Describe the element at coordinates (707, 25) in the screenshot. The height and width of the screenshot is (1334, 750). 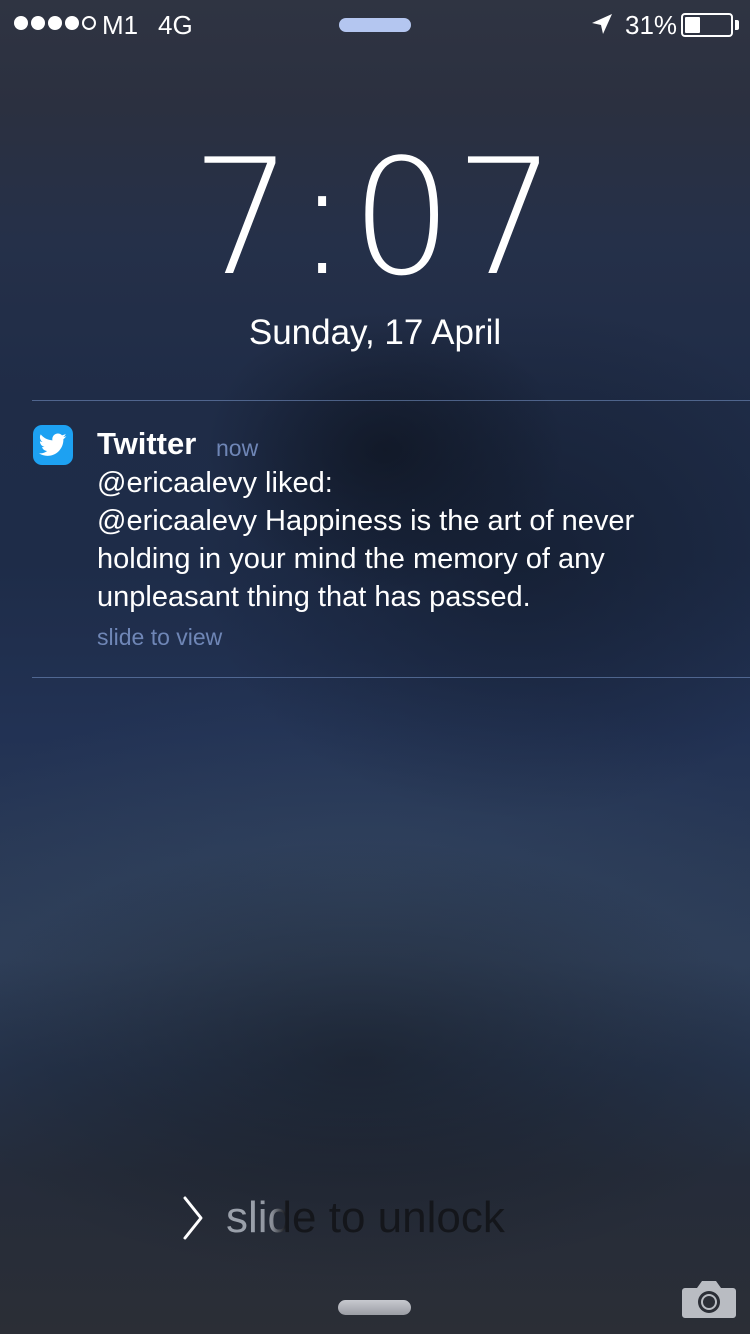
I see `battery-icon` at that location.